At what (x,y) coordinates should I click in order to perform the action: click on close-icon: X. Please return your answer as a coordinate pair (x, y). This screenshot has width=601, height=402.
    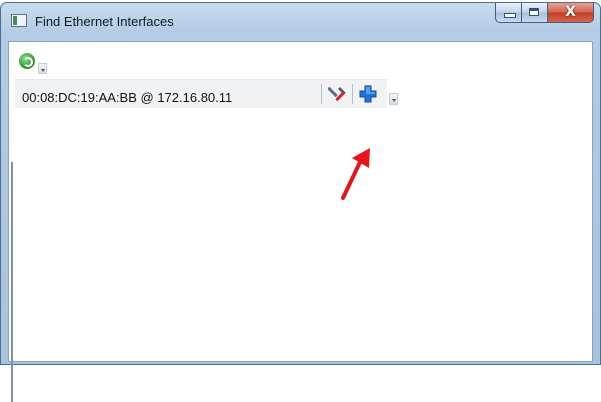
    Looking at the image, I should click on (570, 12).